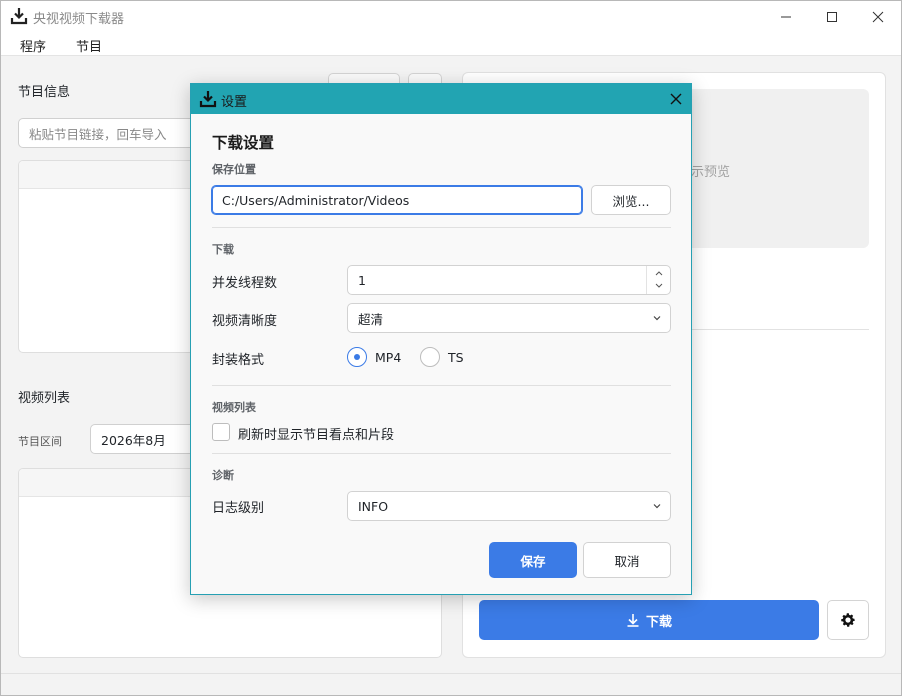  Describe the element at coordinates (533, 560) in the screenshot. I see `save-button: 保存` at that location.